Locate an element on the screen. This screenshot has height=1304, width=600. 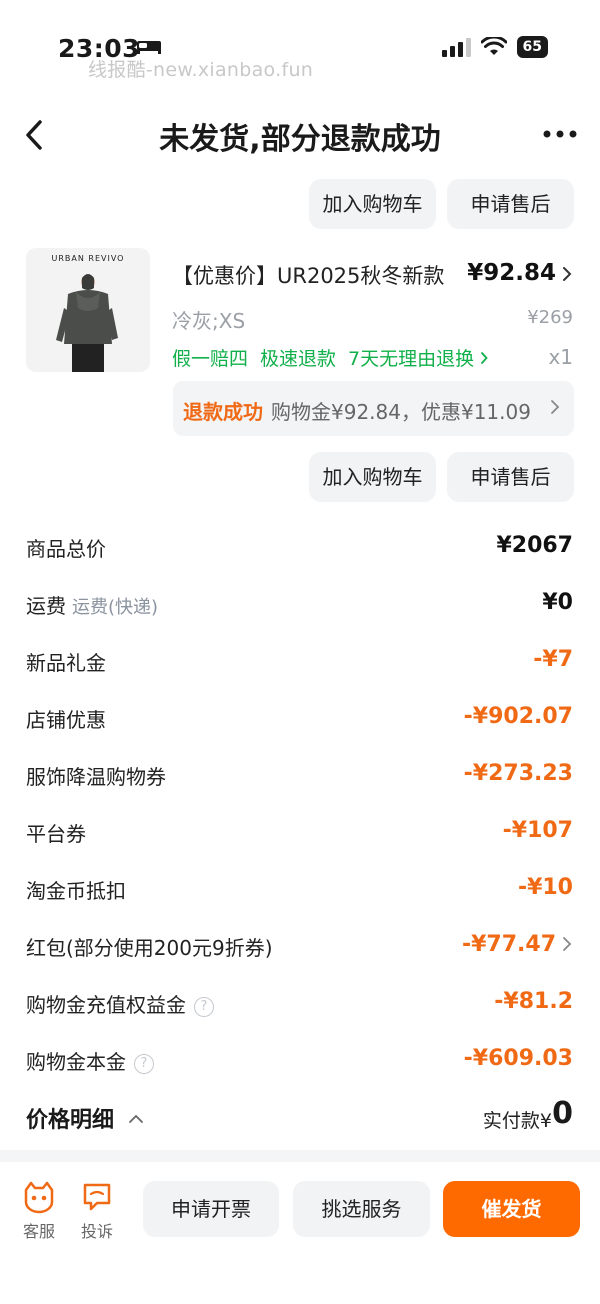
row-value-shipping: ¥0 is located at coordinates (557, 602).